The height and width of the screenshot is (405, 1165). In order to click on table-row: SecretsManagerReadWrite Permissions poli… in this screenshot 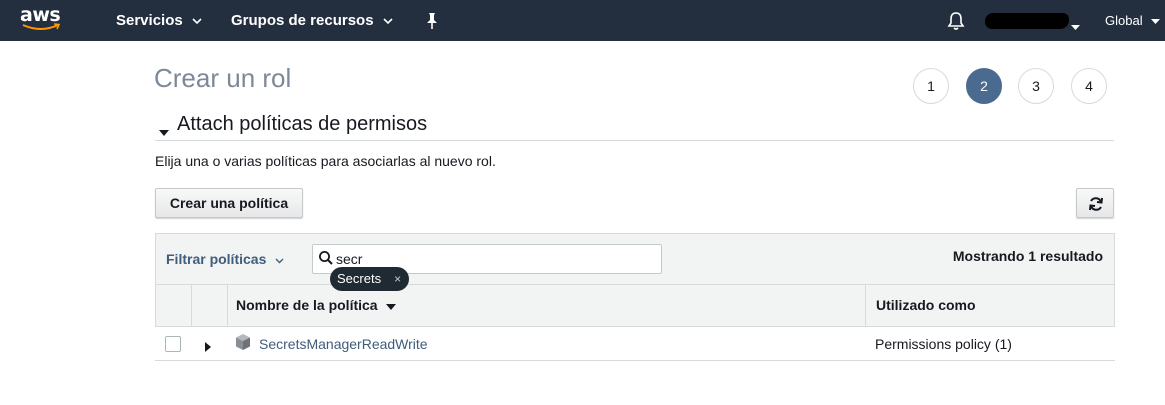, I will do `click(635, 344)`.